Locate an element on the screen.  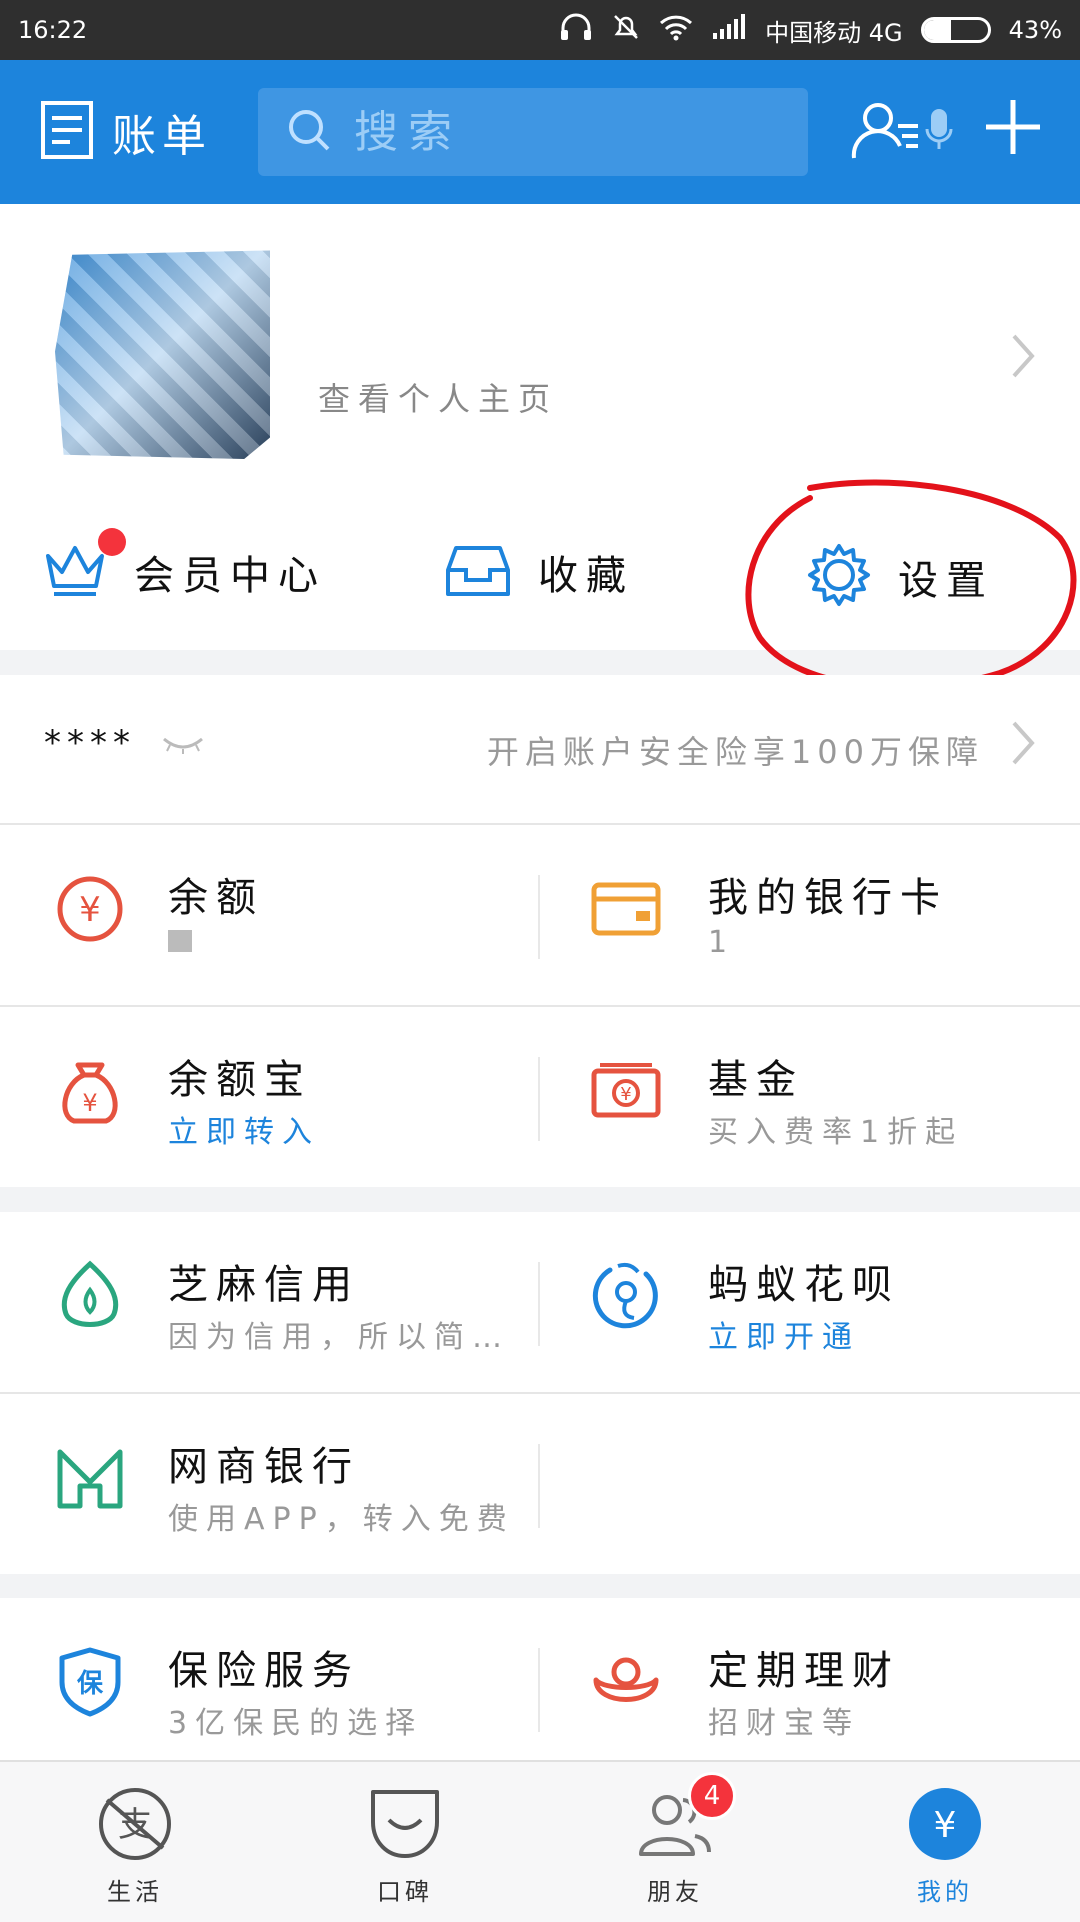
status-time: 16:22 is located at coordinates (53, 30).